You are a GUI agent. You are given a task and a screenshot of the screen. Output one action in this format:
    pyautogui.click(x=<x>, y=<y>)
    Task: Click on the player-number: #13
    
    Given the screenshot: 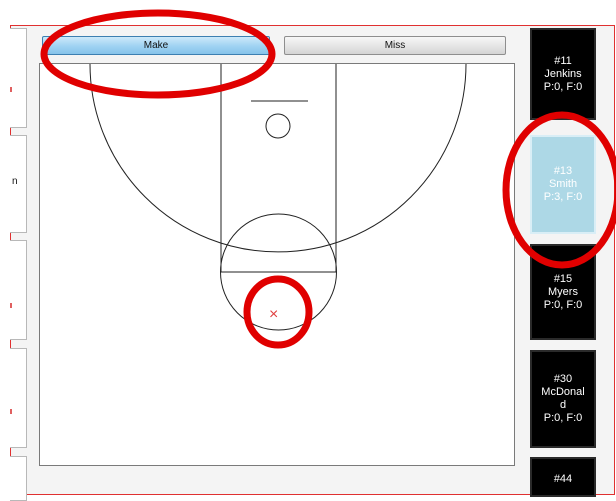 What is the action you would take?
    pyautogui.click(x=563, y=171)
    